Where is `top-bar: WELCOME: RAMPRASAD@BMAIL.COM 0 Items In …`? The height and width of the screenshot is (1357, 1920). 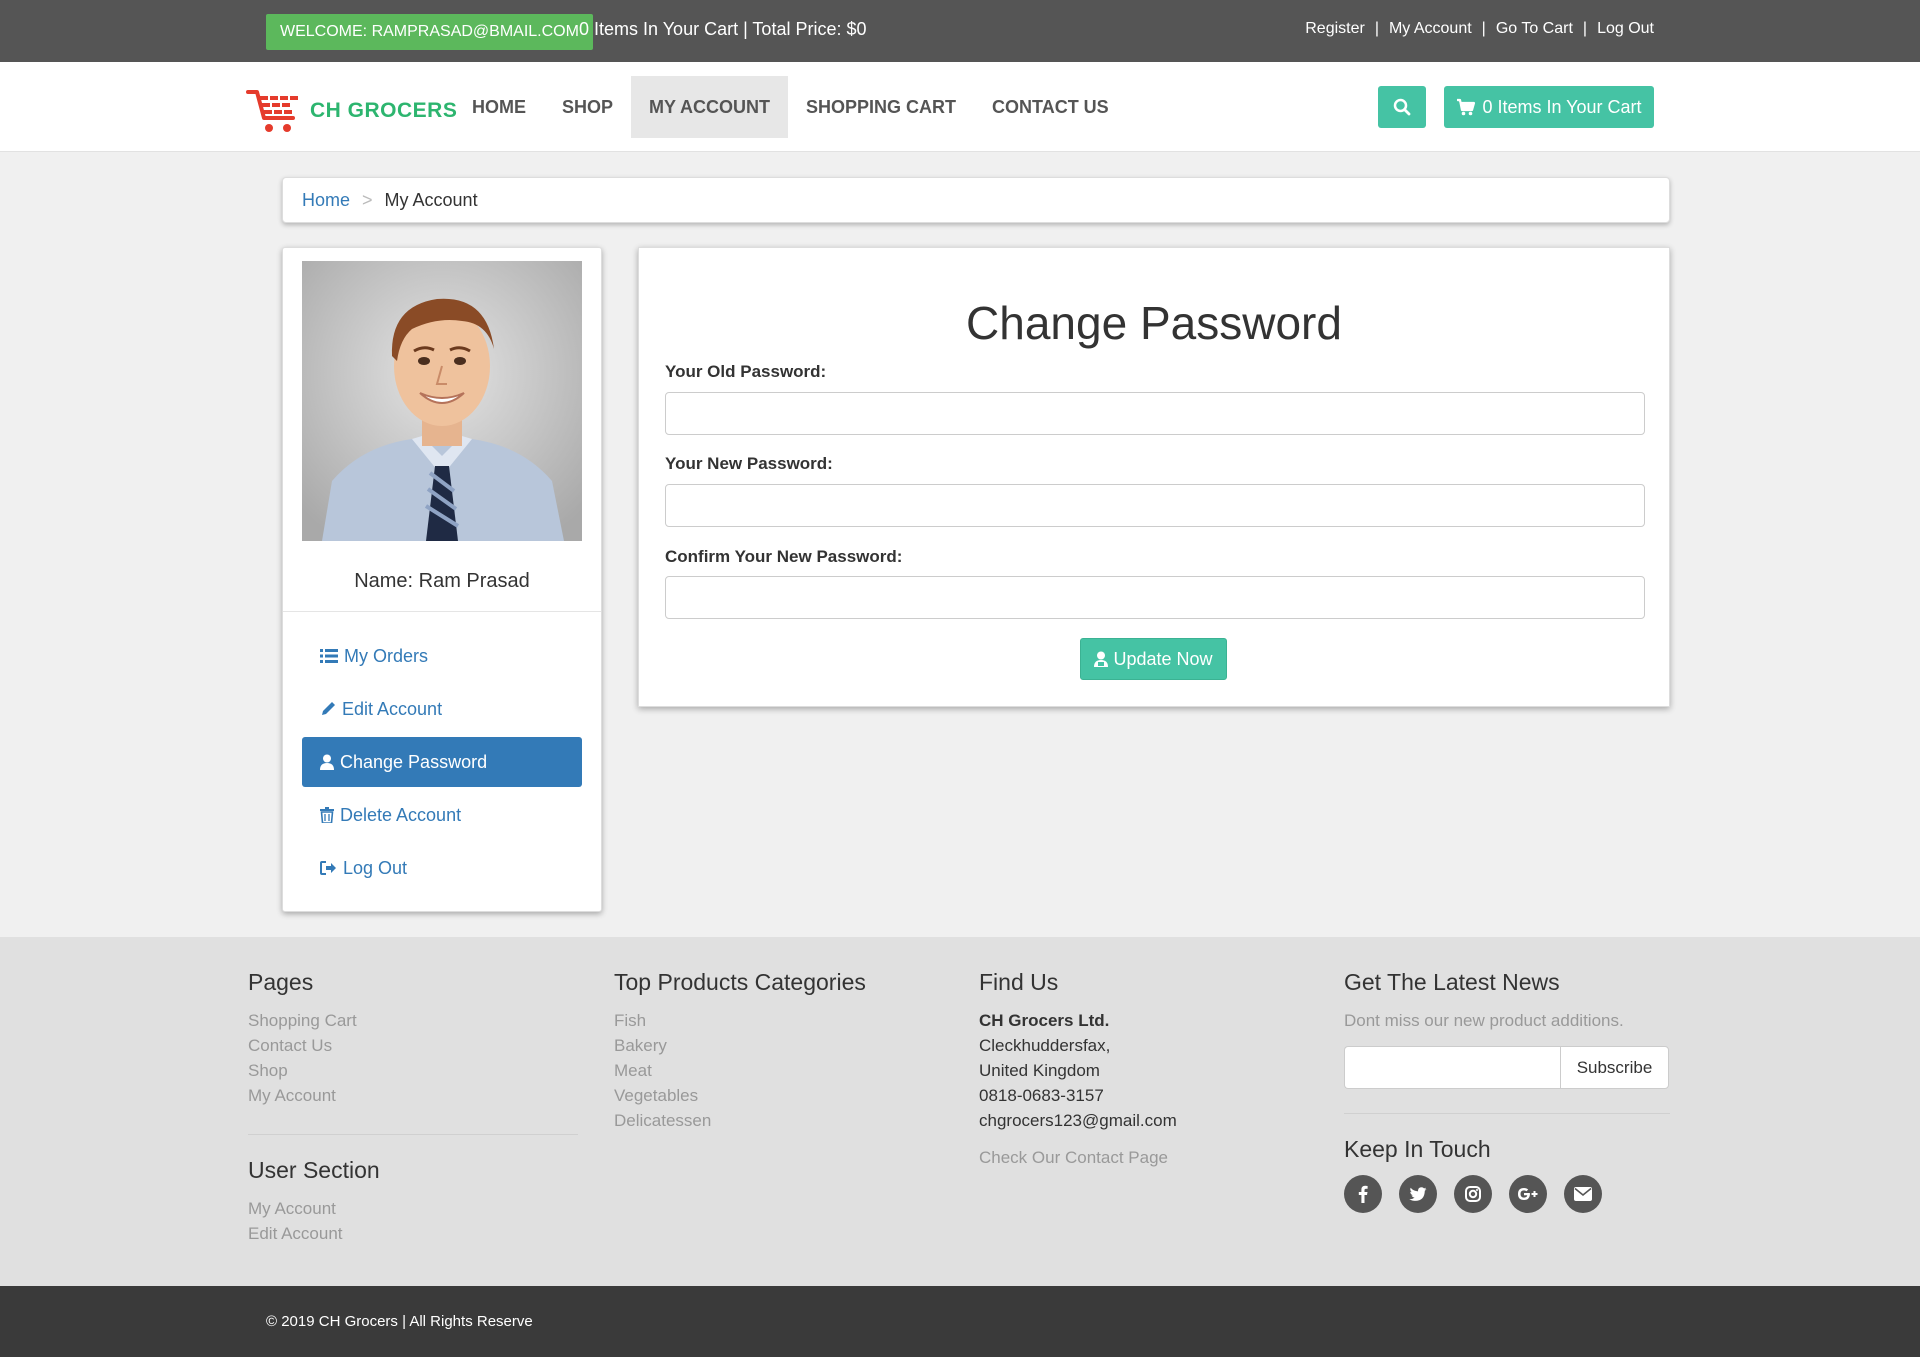 top-bar: WELCOME: RAMPRASAD@BMAIL.COM 0 Items In … is located at coordinates (960, 31).